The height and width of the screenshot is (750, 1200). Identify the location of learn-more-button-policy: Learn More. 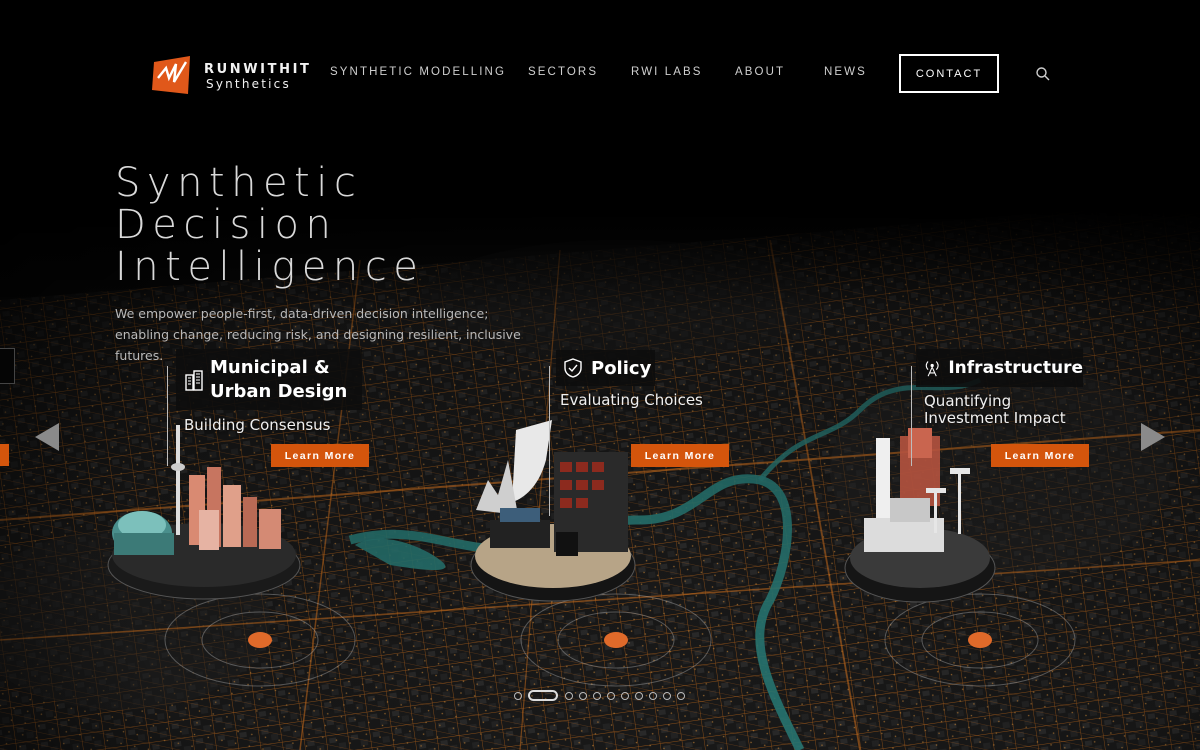
(680, 455).